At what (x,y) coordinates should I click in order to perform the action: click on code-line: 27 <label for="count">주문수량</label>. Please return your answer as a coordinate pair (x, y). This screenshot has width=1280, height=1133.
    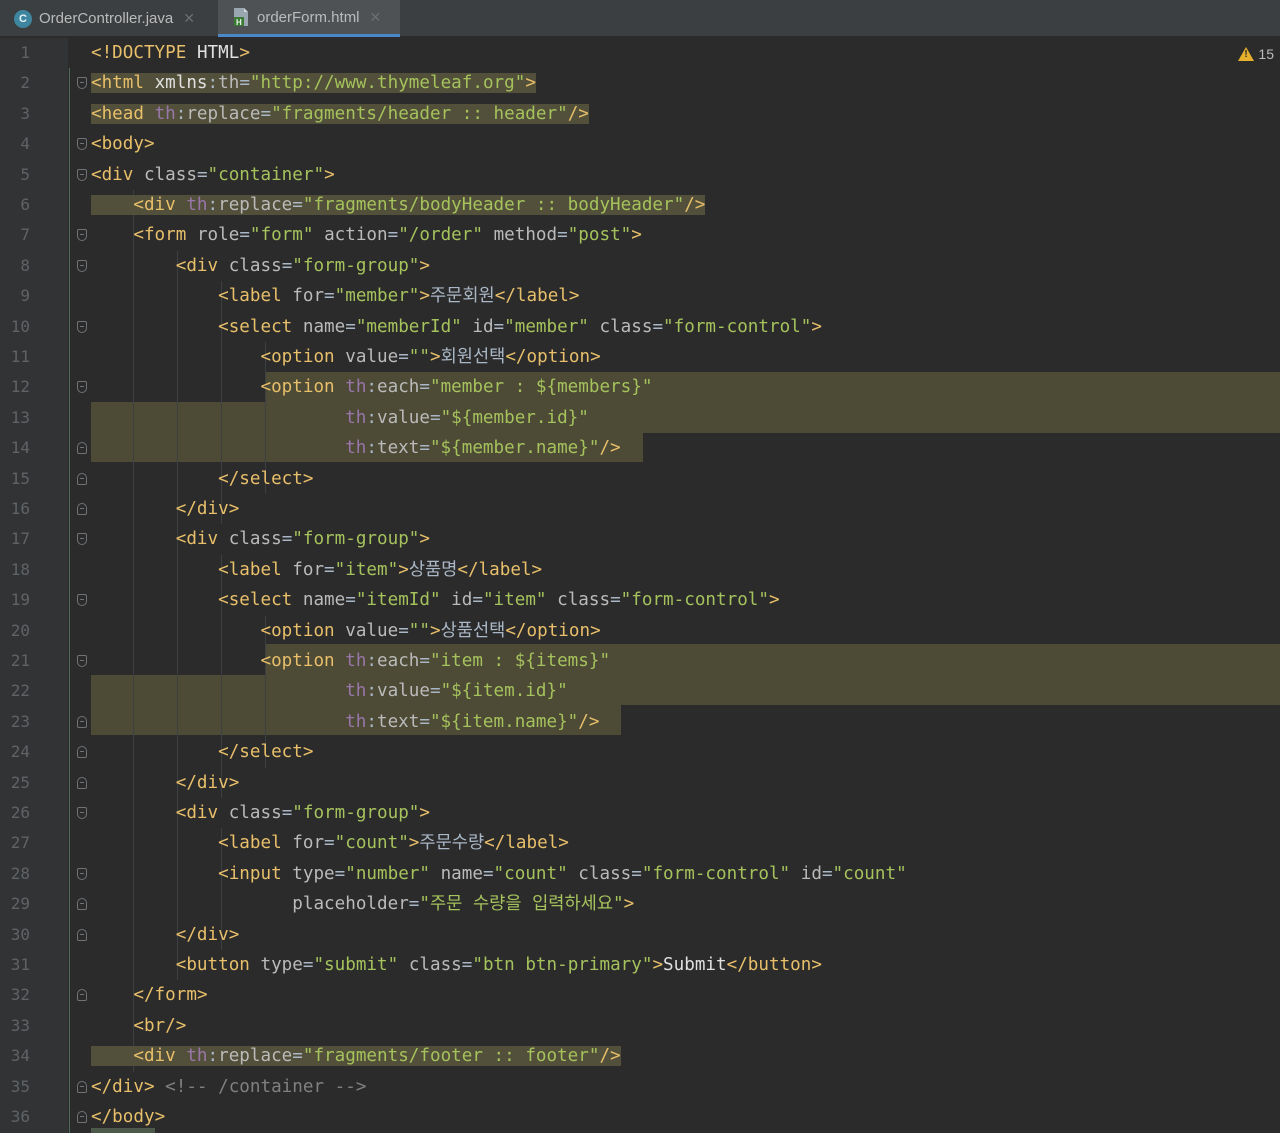
    Looking at the image, I should click on (640, 843).